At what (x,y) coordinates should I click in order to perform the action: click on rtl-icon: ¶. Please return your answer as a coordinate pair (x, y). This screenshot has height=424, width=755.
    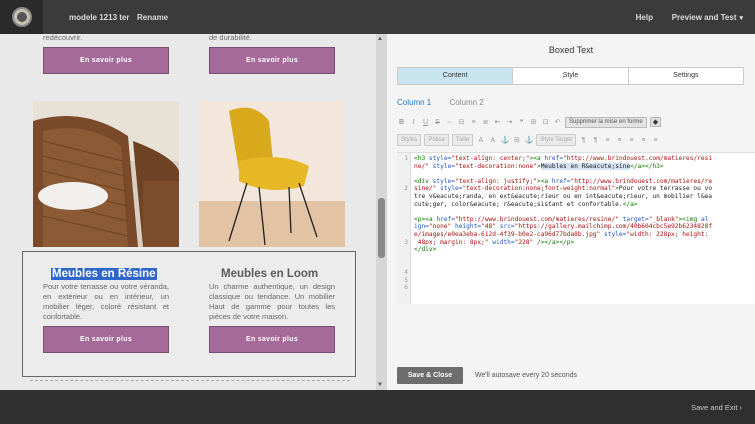
    Looking at the image, I should click on (595, 140).